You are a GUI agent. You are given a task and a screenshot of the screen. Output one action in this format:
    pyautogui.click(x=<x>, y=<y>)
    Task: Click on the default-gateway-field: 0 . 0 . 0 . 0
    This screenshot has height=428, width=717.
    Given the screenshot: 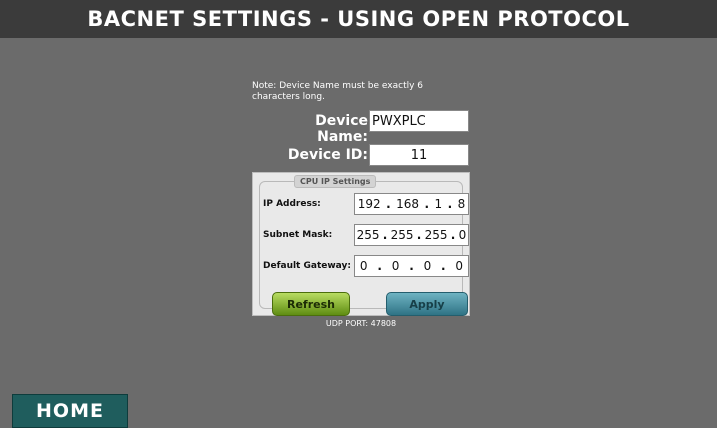 What is the action you would take?
    pyautogui.click(x=411, y=266)
    